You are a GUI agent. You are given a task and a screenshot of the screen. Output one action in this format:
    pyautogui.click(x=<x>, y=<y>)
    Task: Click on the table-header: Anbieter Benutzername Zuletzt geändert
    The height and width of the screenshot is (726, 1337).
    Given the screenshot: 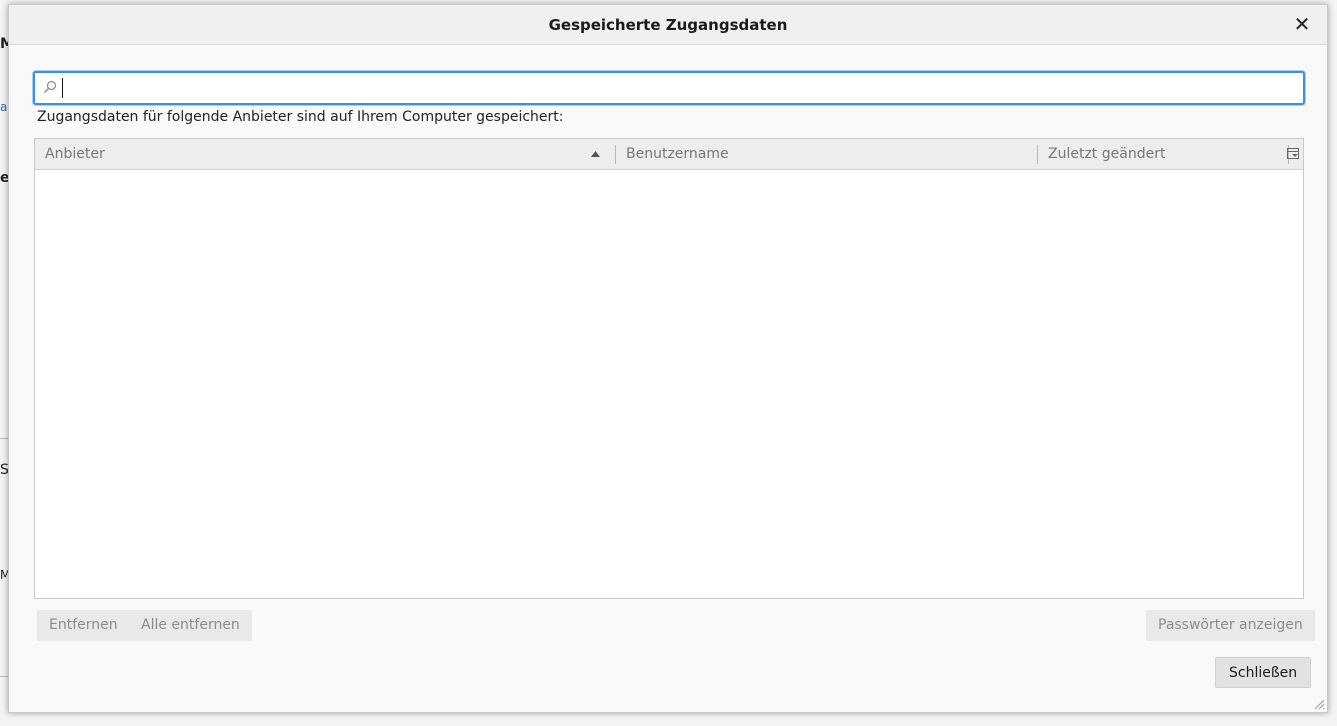 What is the action you would take?
    pyautogui.click(x=669, y=154)
    